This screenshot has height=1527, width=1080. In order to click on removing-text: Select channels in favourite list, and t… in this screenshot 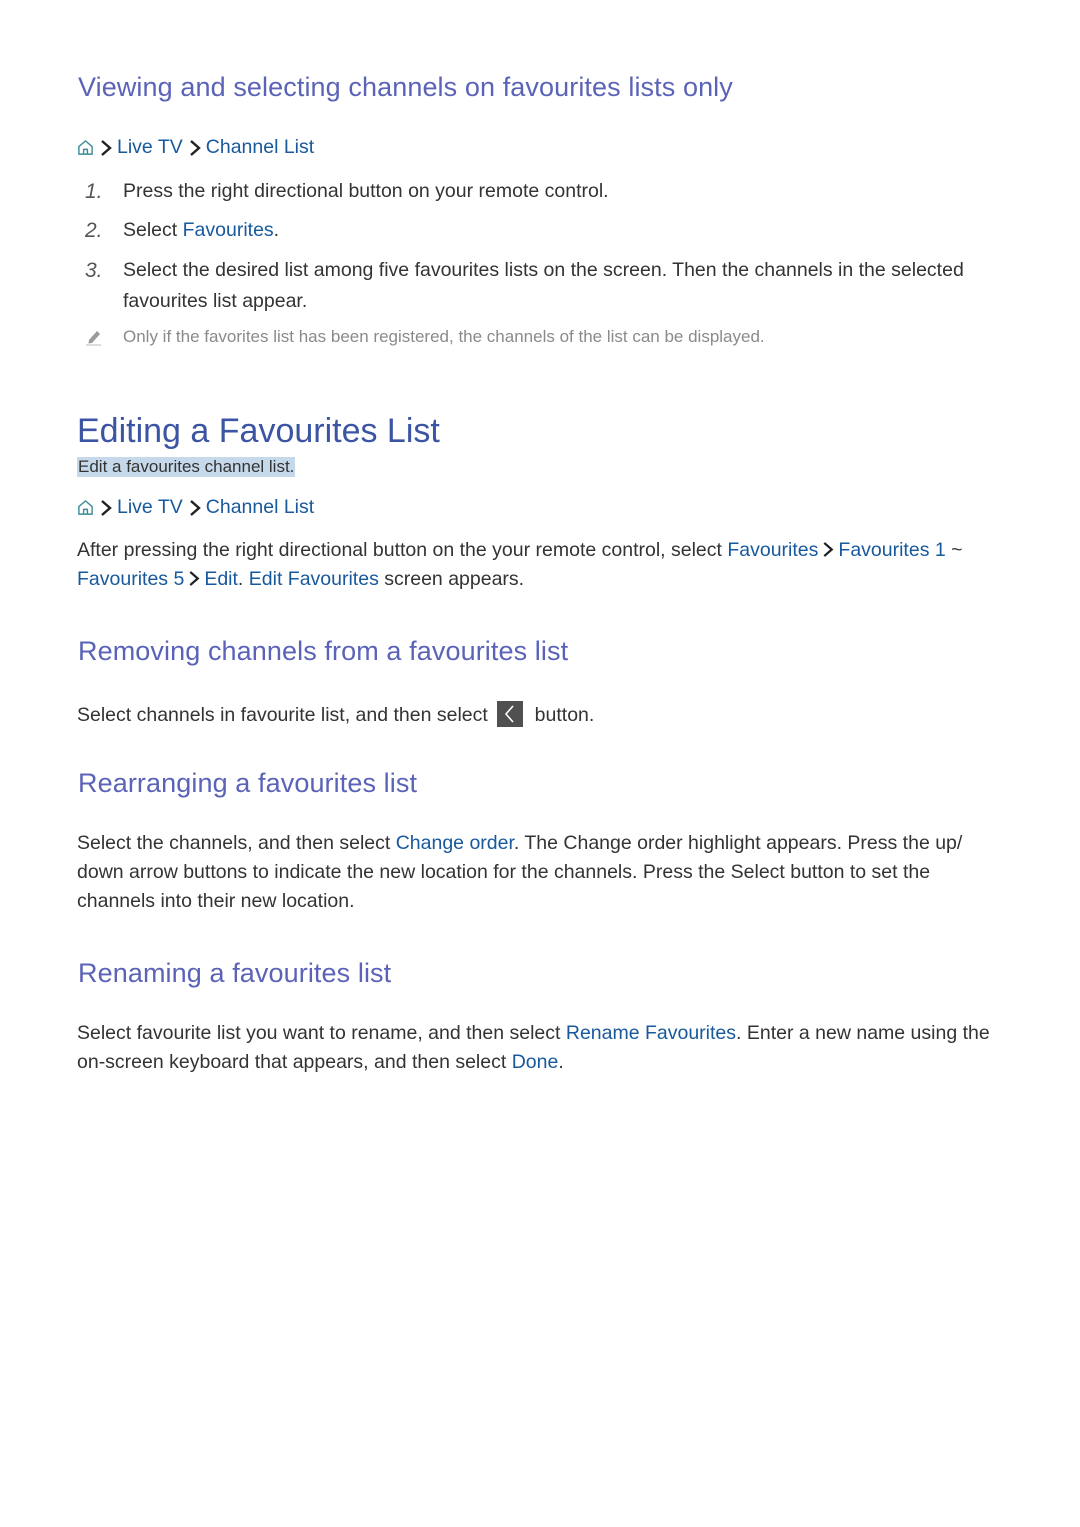, I will do `click(285, 715)`.